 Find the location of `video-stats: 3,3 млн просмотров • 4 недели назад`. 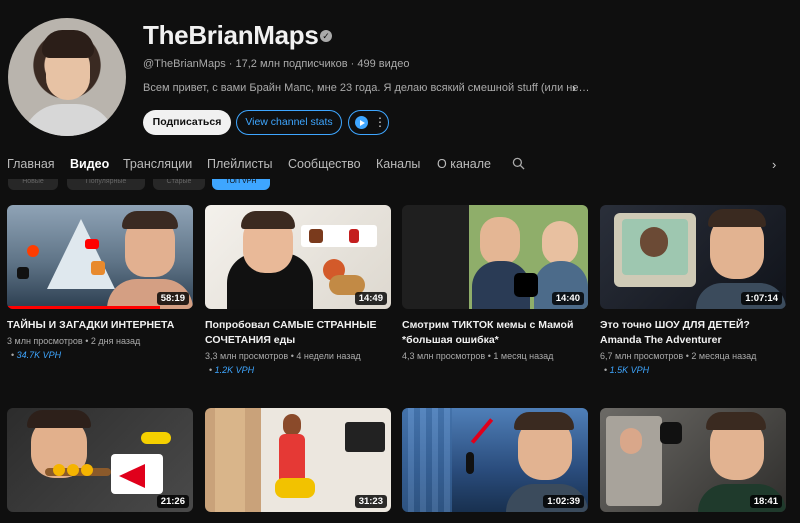

video-stats: 3,3 млн просмотров • 4 недели назад is located at coordinates (283, 356).